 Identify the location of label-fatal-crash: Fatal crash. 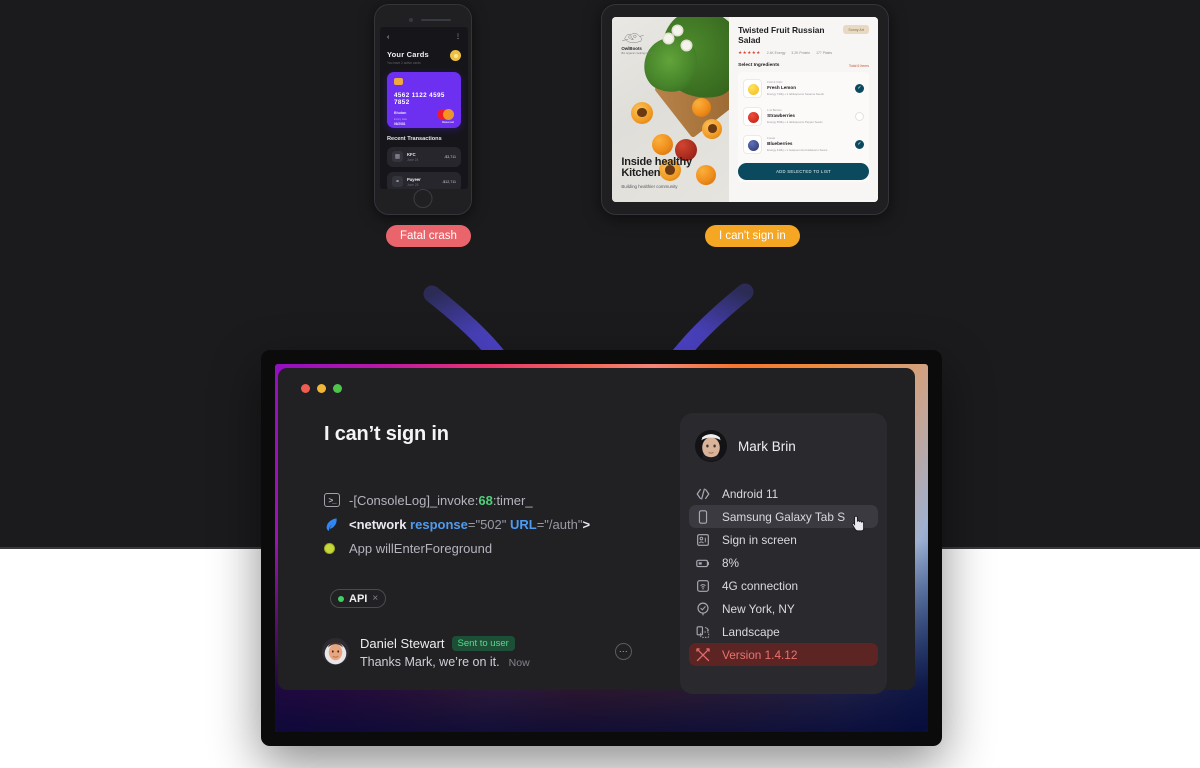
(428, 236).